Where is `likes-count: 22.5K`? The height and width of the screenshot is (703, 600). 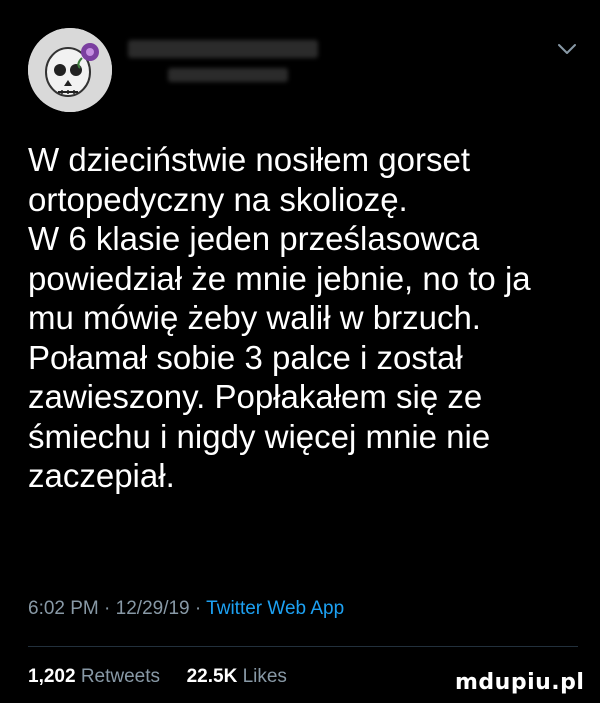
likes-count: 22.5K is located at coordinates (212, 676).